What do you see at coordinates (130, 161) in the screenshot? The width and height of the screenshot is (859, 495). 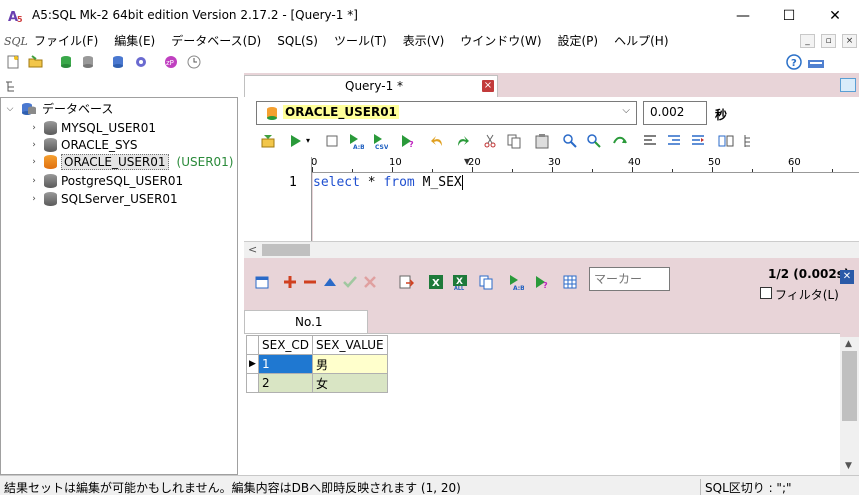 I see `tree-item-oracle-user01: › ORACLE_USER01 (USER01)` at bounding box center [130, 161].